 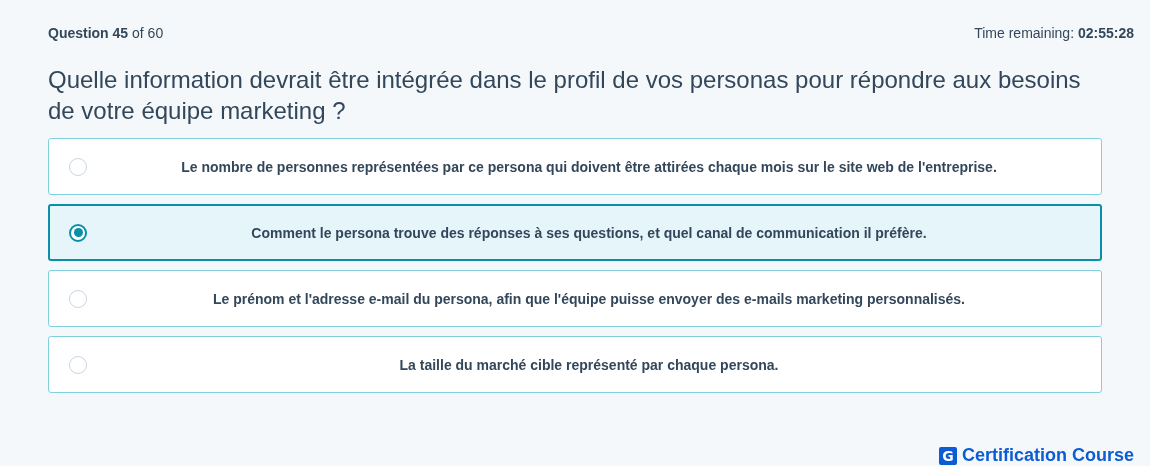 What do you see at coordinates (589, 364) in the screenshot?
I see `option-text: La taille du marché cible représenté par chaque persona.` at bounding box center [589, 364].